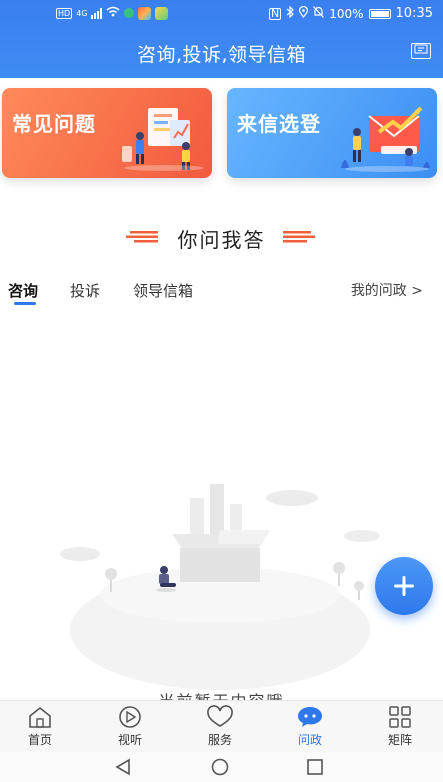 Image resolution: width=443 pixels, height=782 pixels. Describe the element at coordinates (221, 291) in the screenshot. I see `tab-bar: 咨询 投诉 领导信箱 我的问政 >` at that location.